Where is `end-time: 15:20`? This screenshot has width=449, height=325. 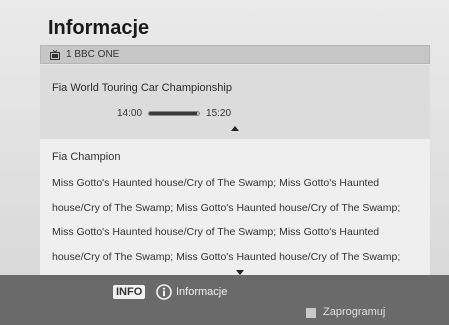
end-time: 15:20 is located at coordinates (219, 113).